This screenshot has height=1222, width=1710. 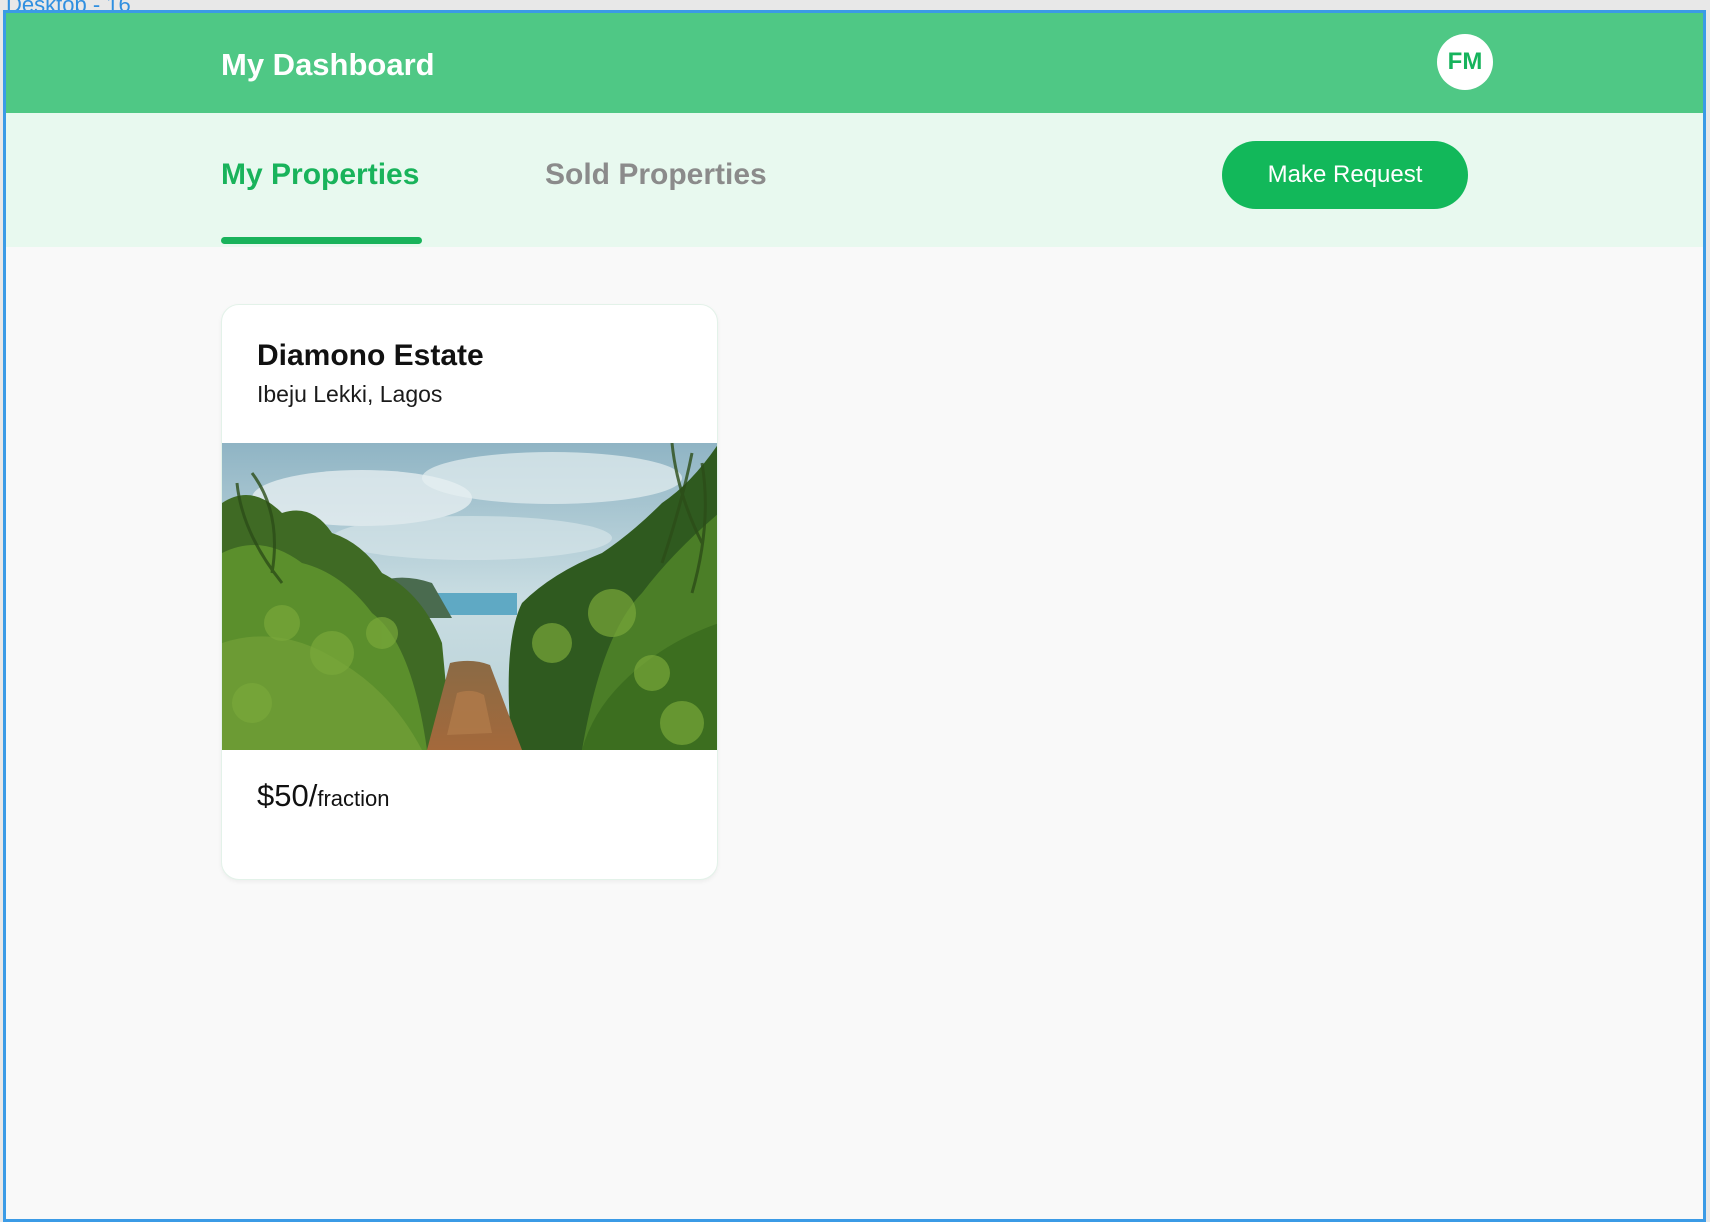 What do you see at coordinates (854, 63) in the screenshot?
I see `top-bar: My Dashboard FM` at bounding box center [854, 63].